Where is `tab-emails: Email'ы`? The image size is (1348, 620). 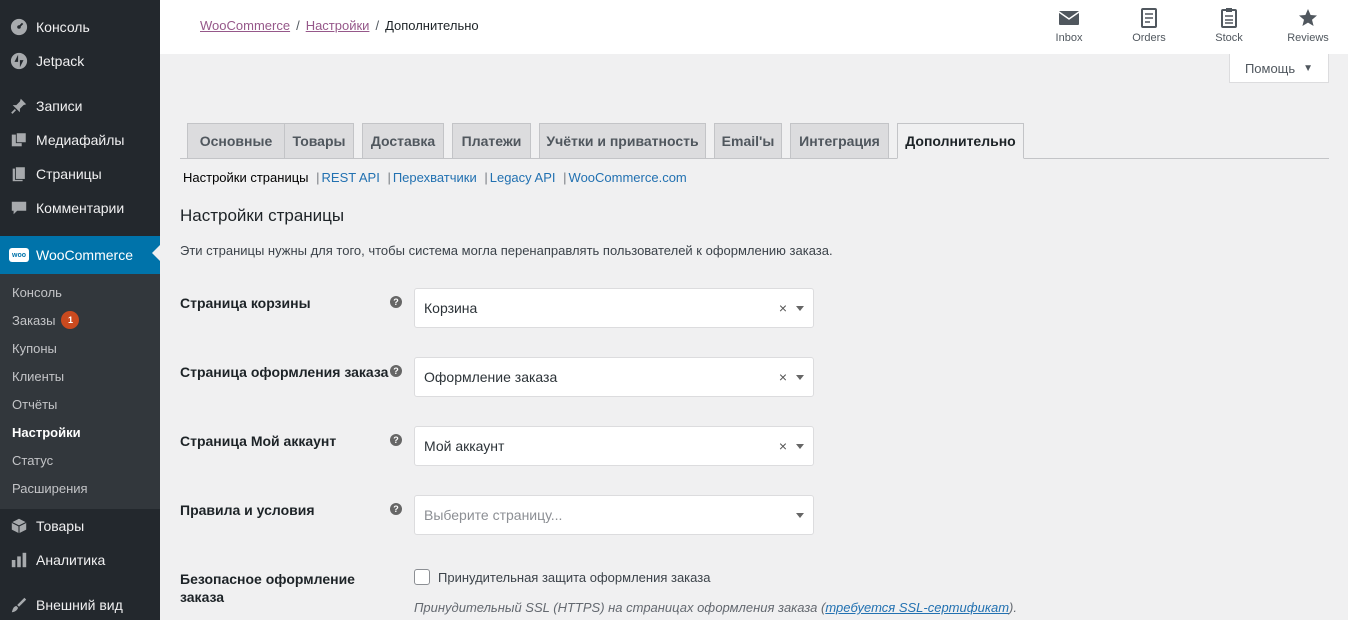
tab-emails: Email'ы is located at coordinates (748, 141).